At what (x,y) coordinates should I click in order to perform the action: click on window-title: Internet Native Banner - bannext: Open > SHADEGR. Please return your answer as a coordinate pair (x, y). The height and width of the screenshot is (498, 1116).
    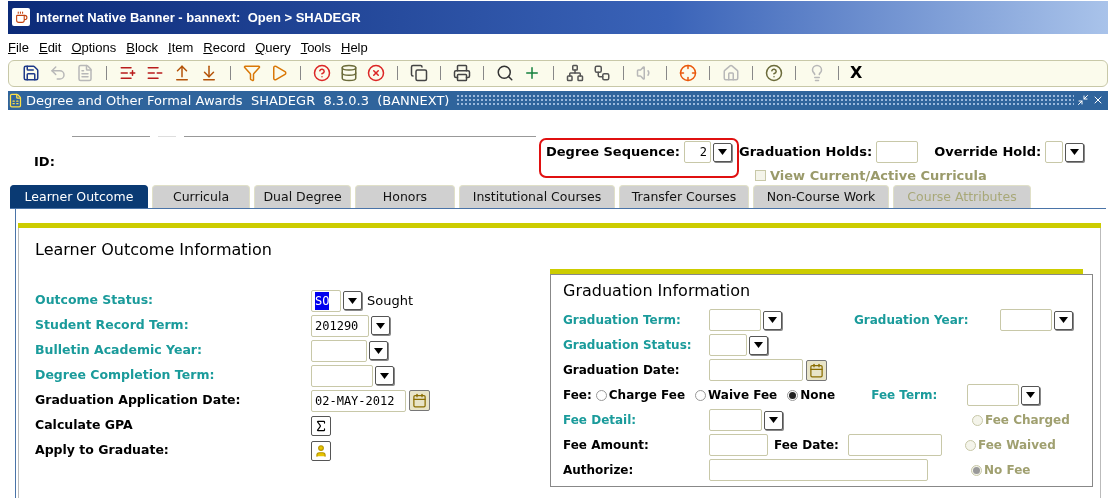
    Looking at the image, I should click on (198, 17).